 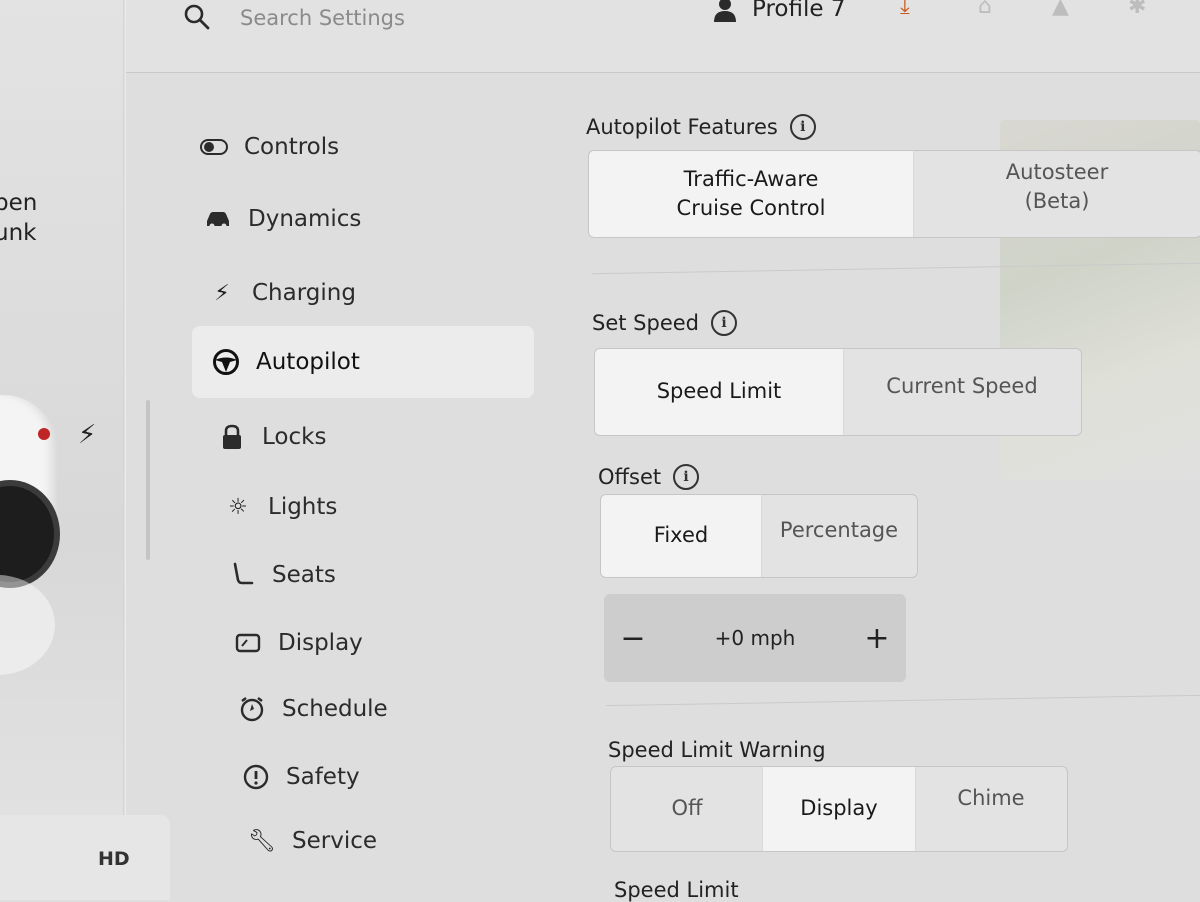 I want to click on bluetooth-icon: ✱, so click(x=1137, y=9).